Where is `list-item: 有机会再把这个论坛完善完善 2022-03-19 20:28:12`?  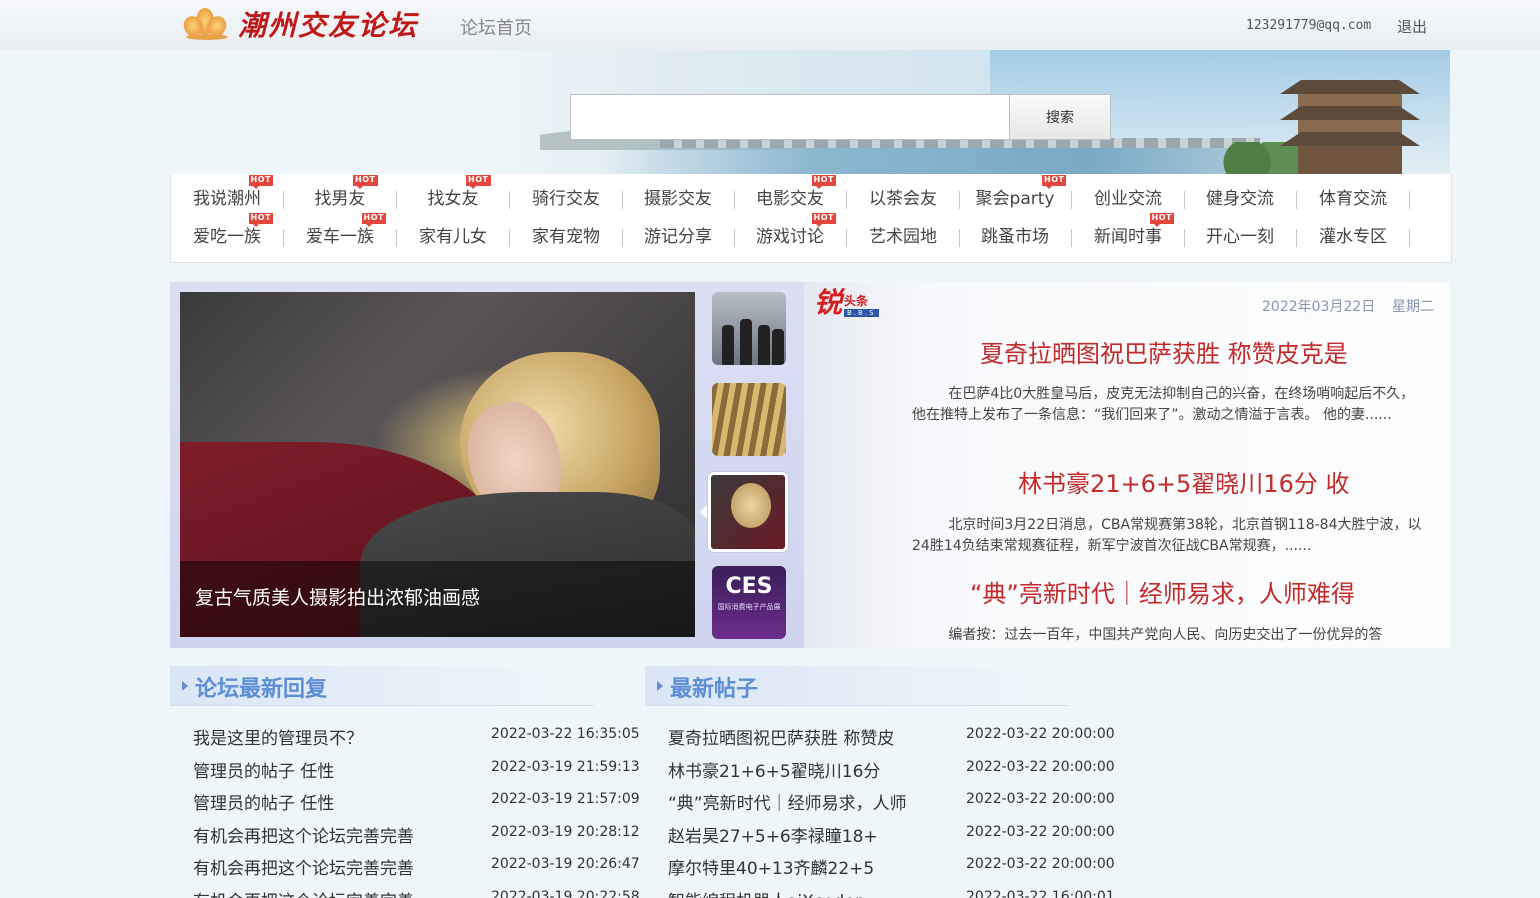
list-item: 有机会再把这个论坛完善完善 2022-03-19 20:28:12 is located at coordinates (418, 836).